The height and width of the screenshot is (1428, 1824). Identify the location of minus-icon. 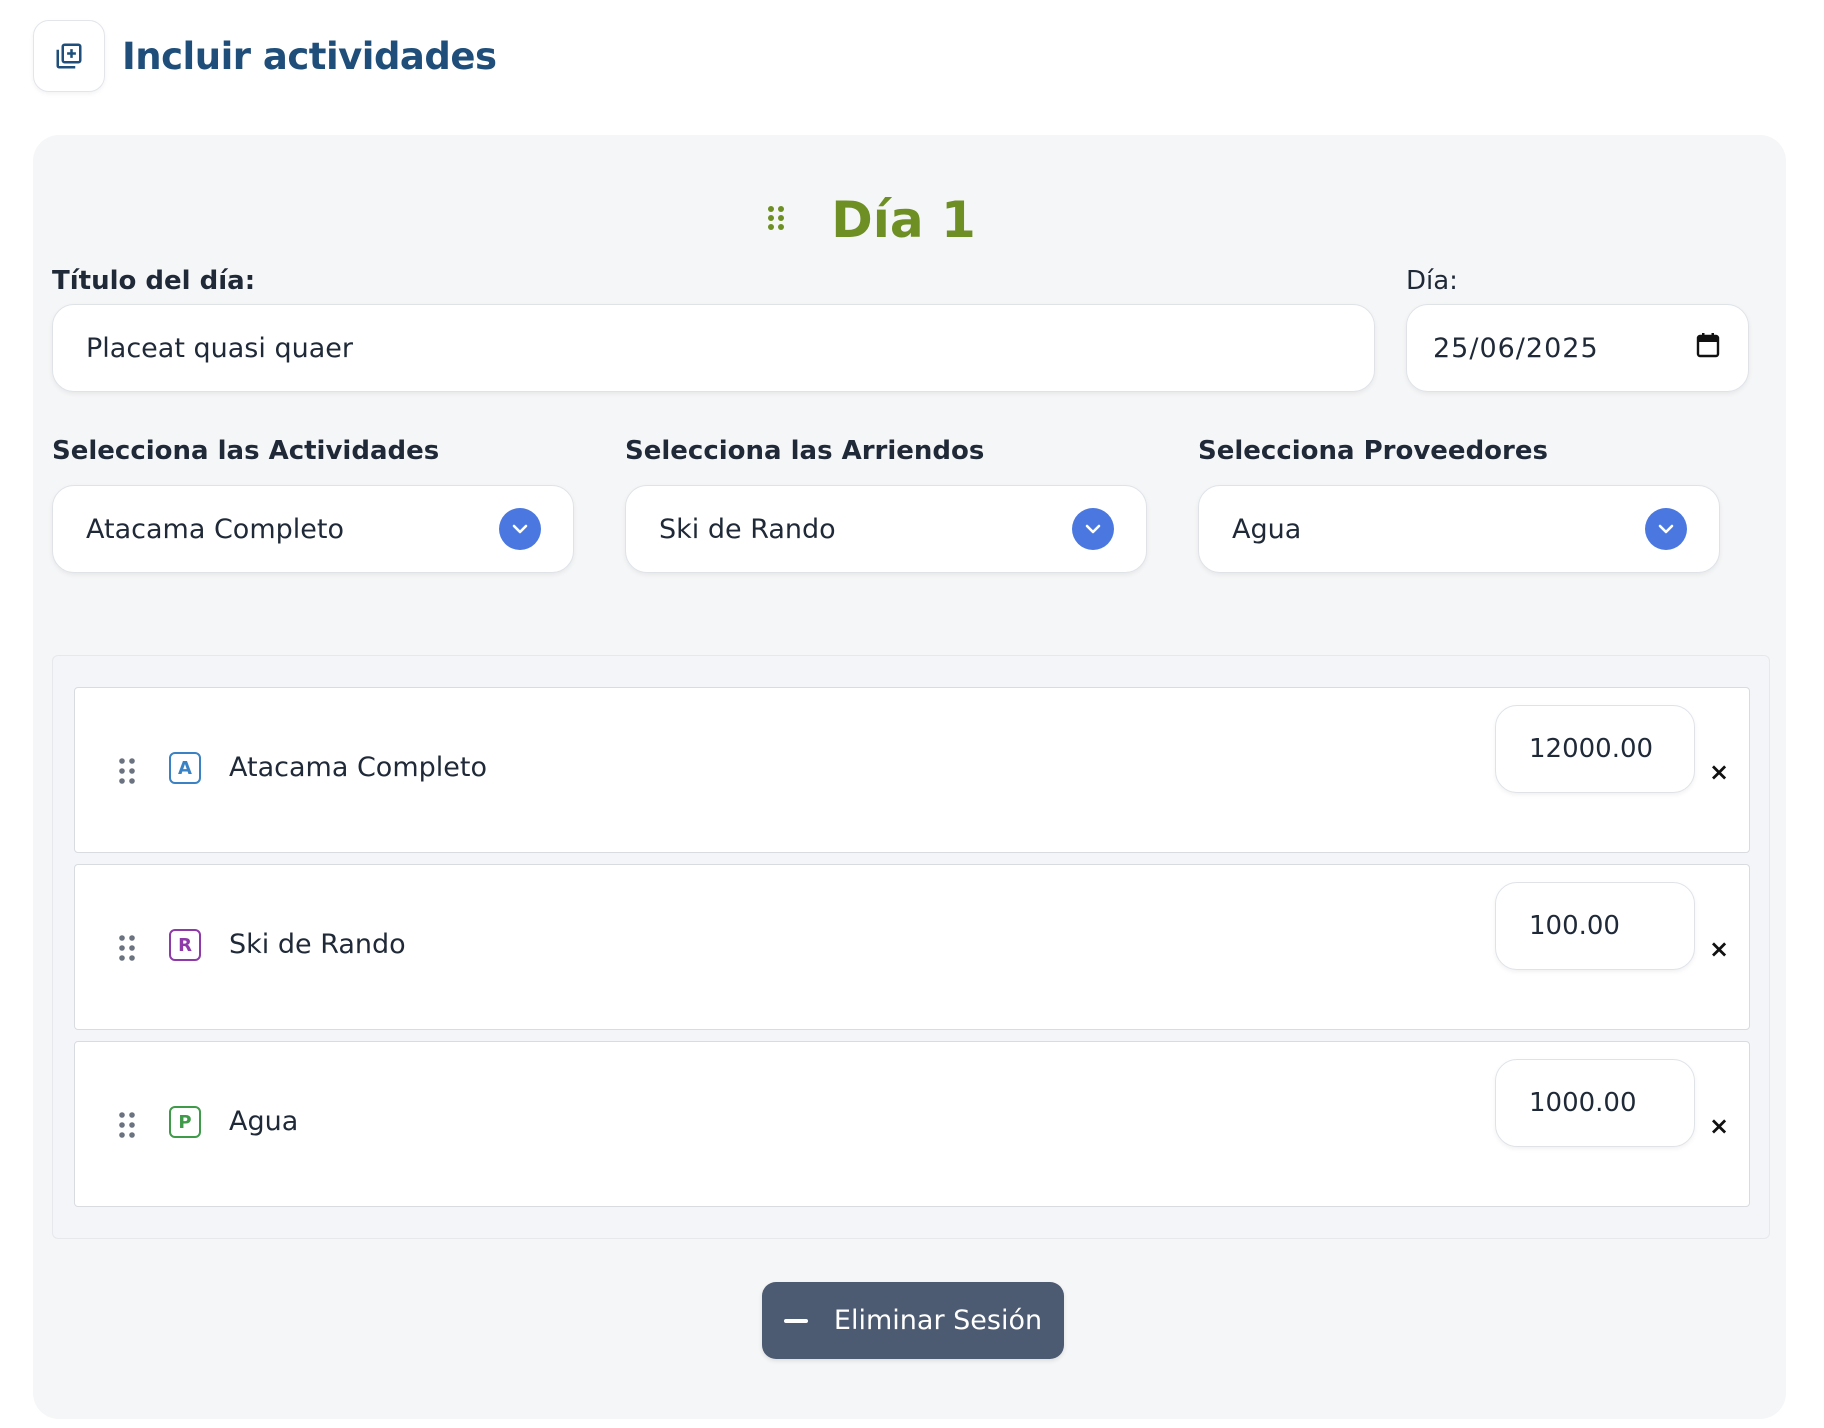
(795, 1320).